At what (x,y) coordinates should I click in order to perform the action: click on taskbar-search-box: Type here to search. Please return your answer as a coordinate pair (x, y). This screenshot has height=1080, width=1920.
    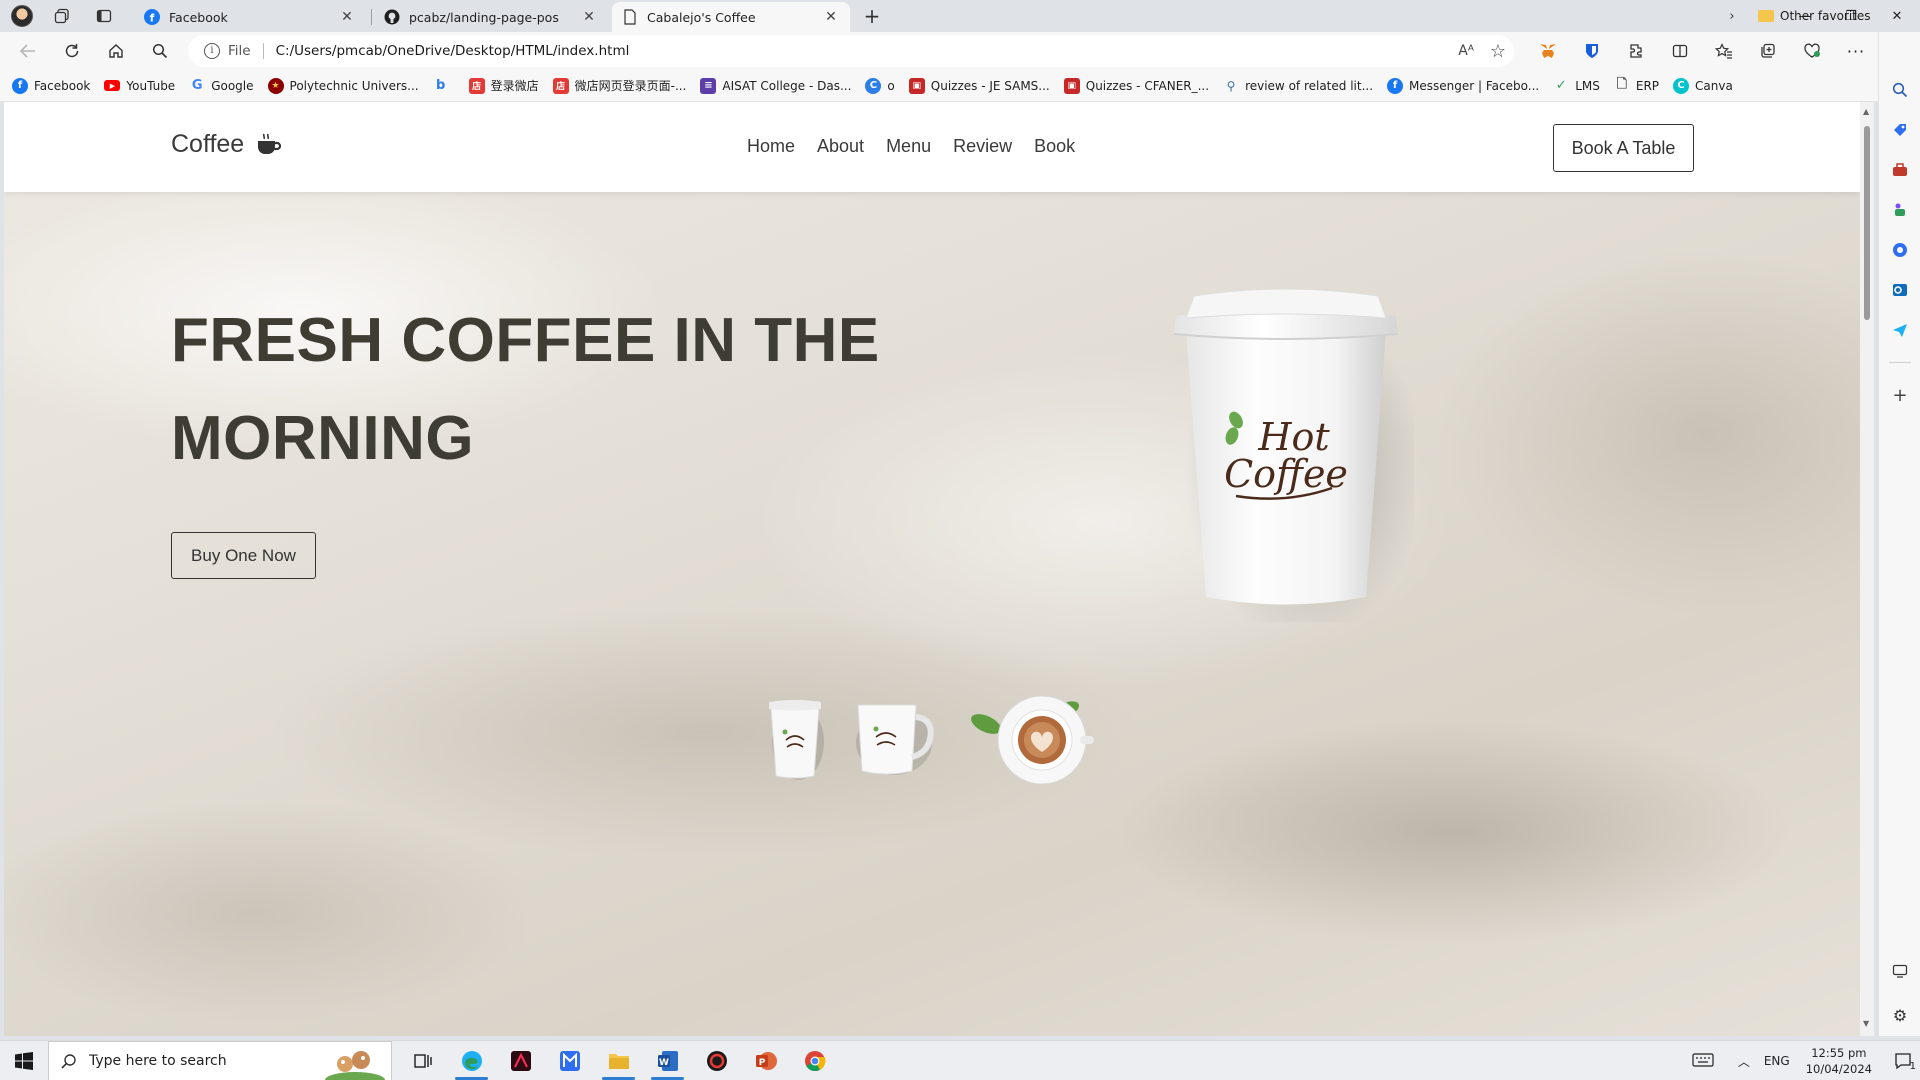
    Looking at the image, I should click on (220, 1060).